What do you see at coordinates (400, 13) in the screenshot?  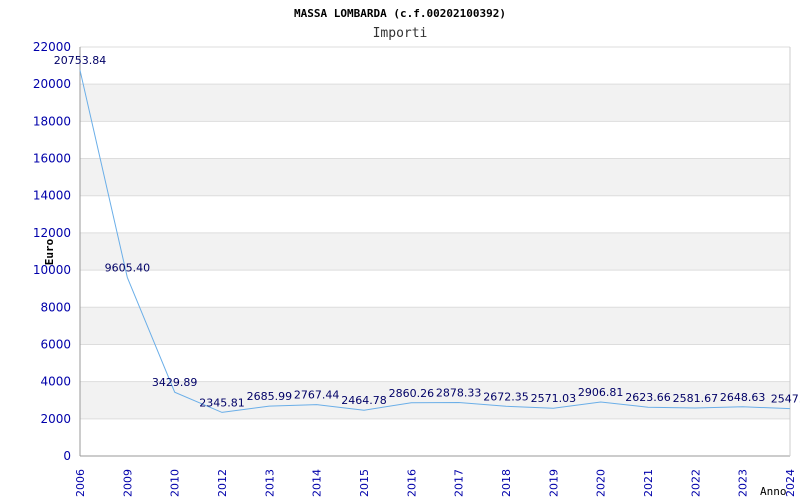 I see `chart-title: MASSA LOMBARDA (c.f.00202100392)` at bounding box center [400, 13].